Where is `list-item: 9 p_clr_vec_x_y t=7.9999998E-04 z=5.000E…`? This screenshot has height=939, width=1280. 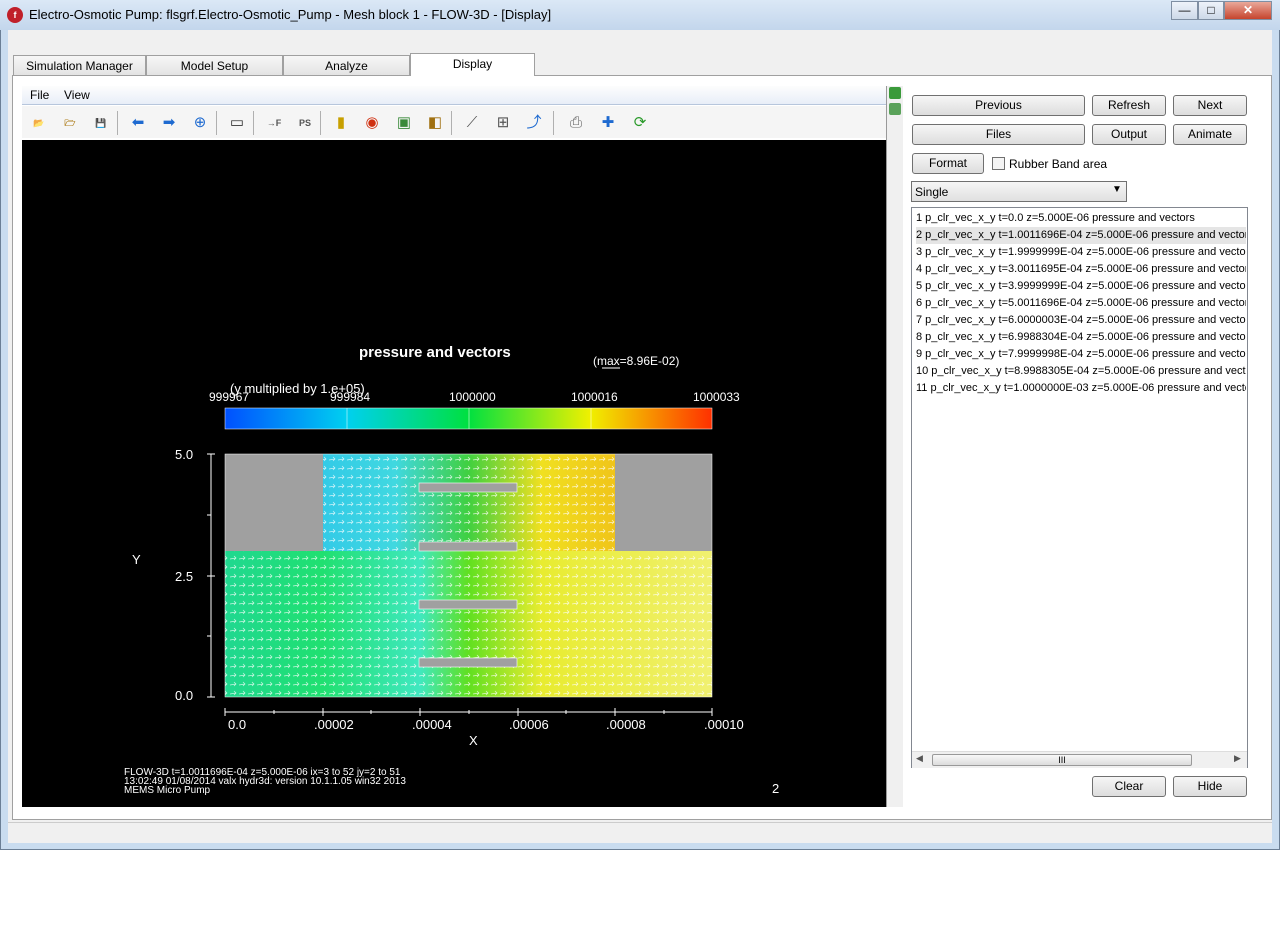
list-item: 9 p_clr_vec_x_y t=7.9999998E-04 z=5.000E… is located at coordinates (1081, 354).